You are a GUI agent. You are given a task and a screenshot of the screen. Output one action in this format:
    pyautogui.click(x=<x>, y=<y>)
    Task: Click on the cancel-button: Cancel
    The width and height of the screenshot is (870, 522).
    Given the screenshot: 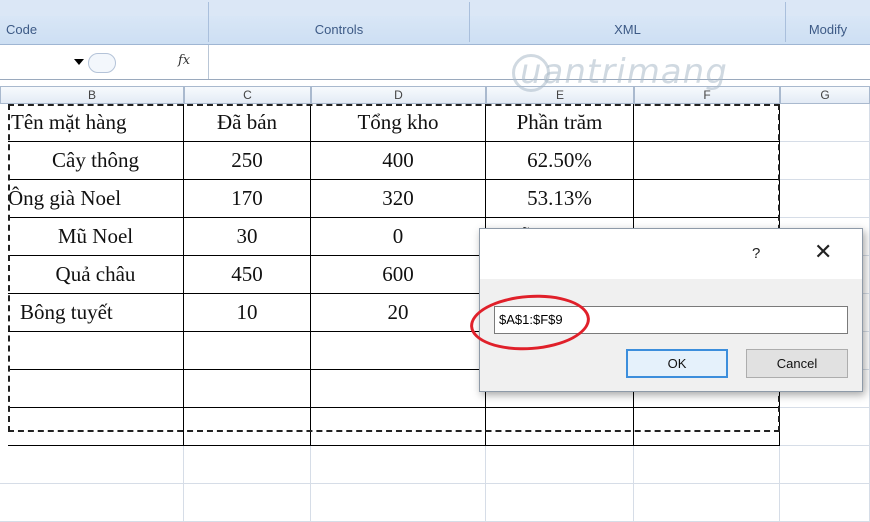 What is the action you would take?
    pyautogui.click(x=797, y=363)
    